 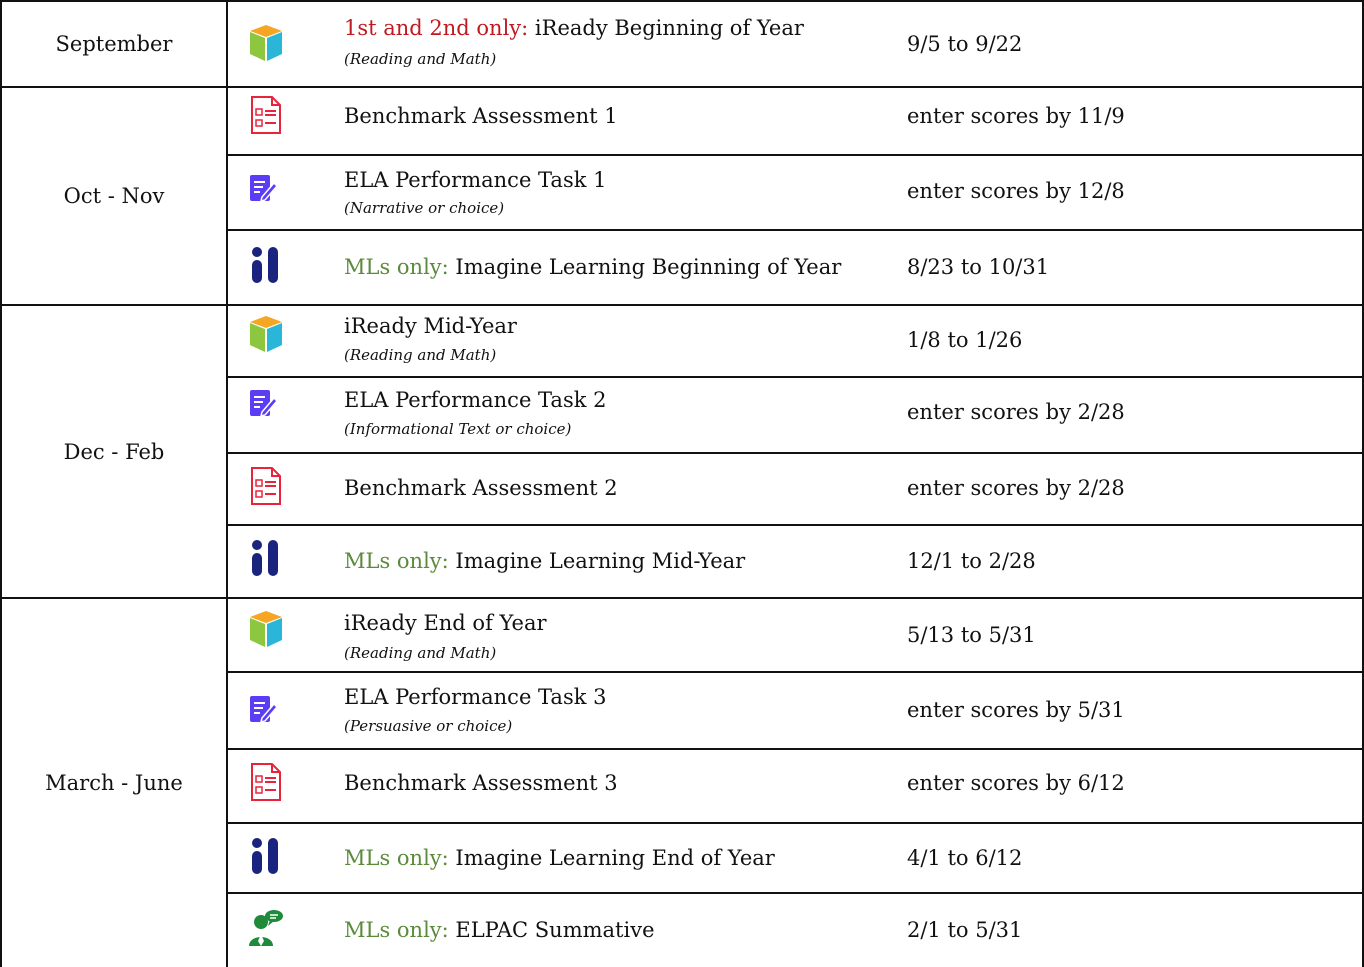 I want to click on assessment-title: ELA Performance Task 3, so click(x=475, y=697).